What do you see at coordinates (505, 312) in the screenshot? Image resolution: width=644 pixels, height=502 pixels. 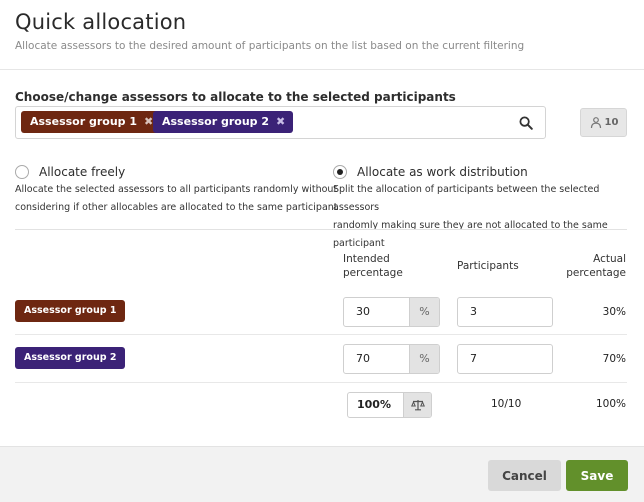 I see `participants-input: 3` at bounding box center [505, 312].